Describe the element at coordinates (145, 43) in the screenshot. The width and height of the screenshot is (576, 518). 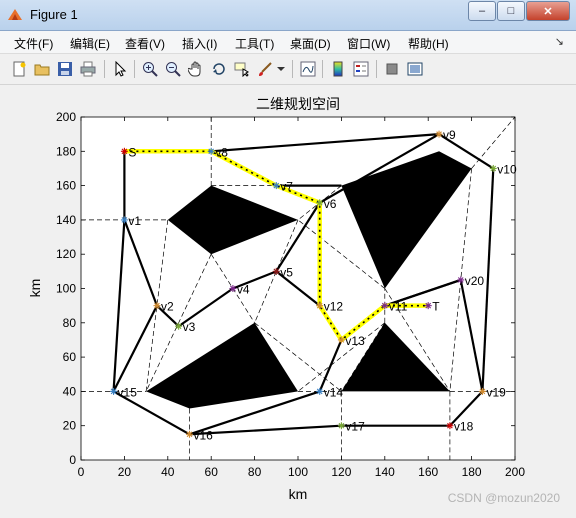
I see `menu-view: 查看(V)` at that location.